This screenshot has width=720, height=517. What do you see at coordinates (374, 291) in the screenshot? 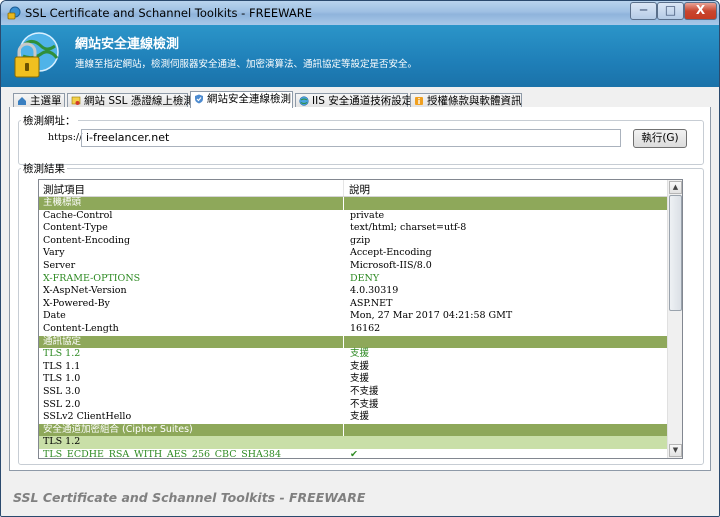
I see `cell-description: 4.0.30319` at bounding box center [374, 291].